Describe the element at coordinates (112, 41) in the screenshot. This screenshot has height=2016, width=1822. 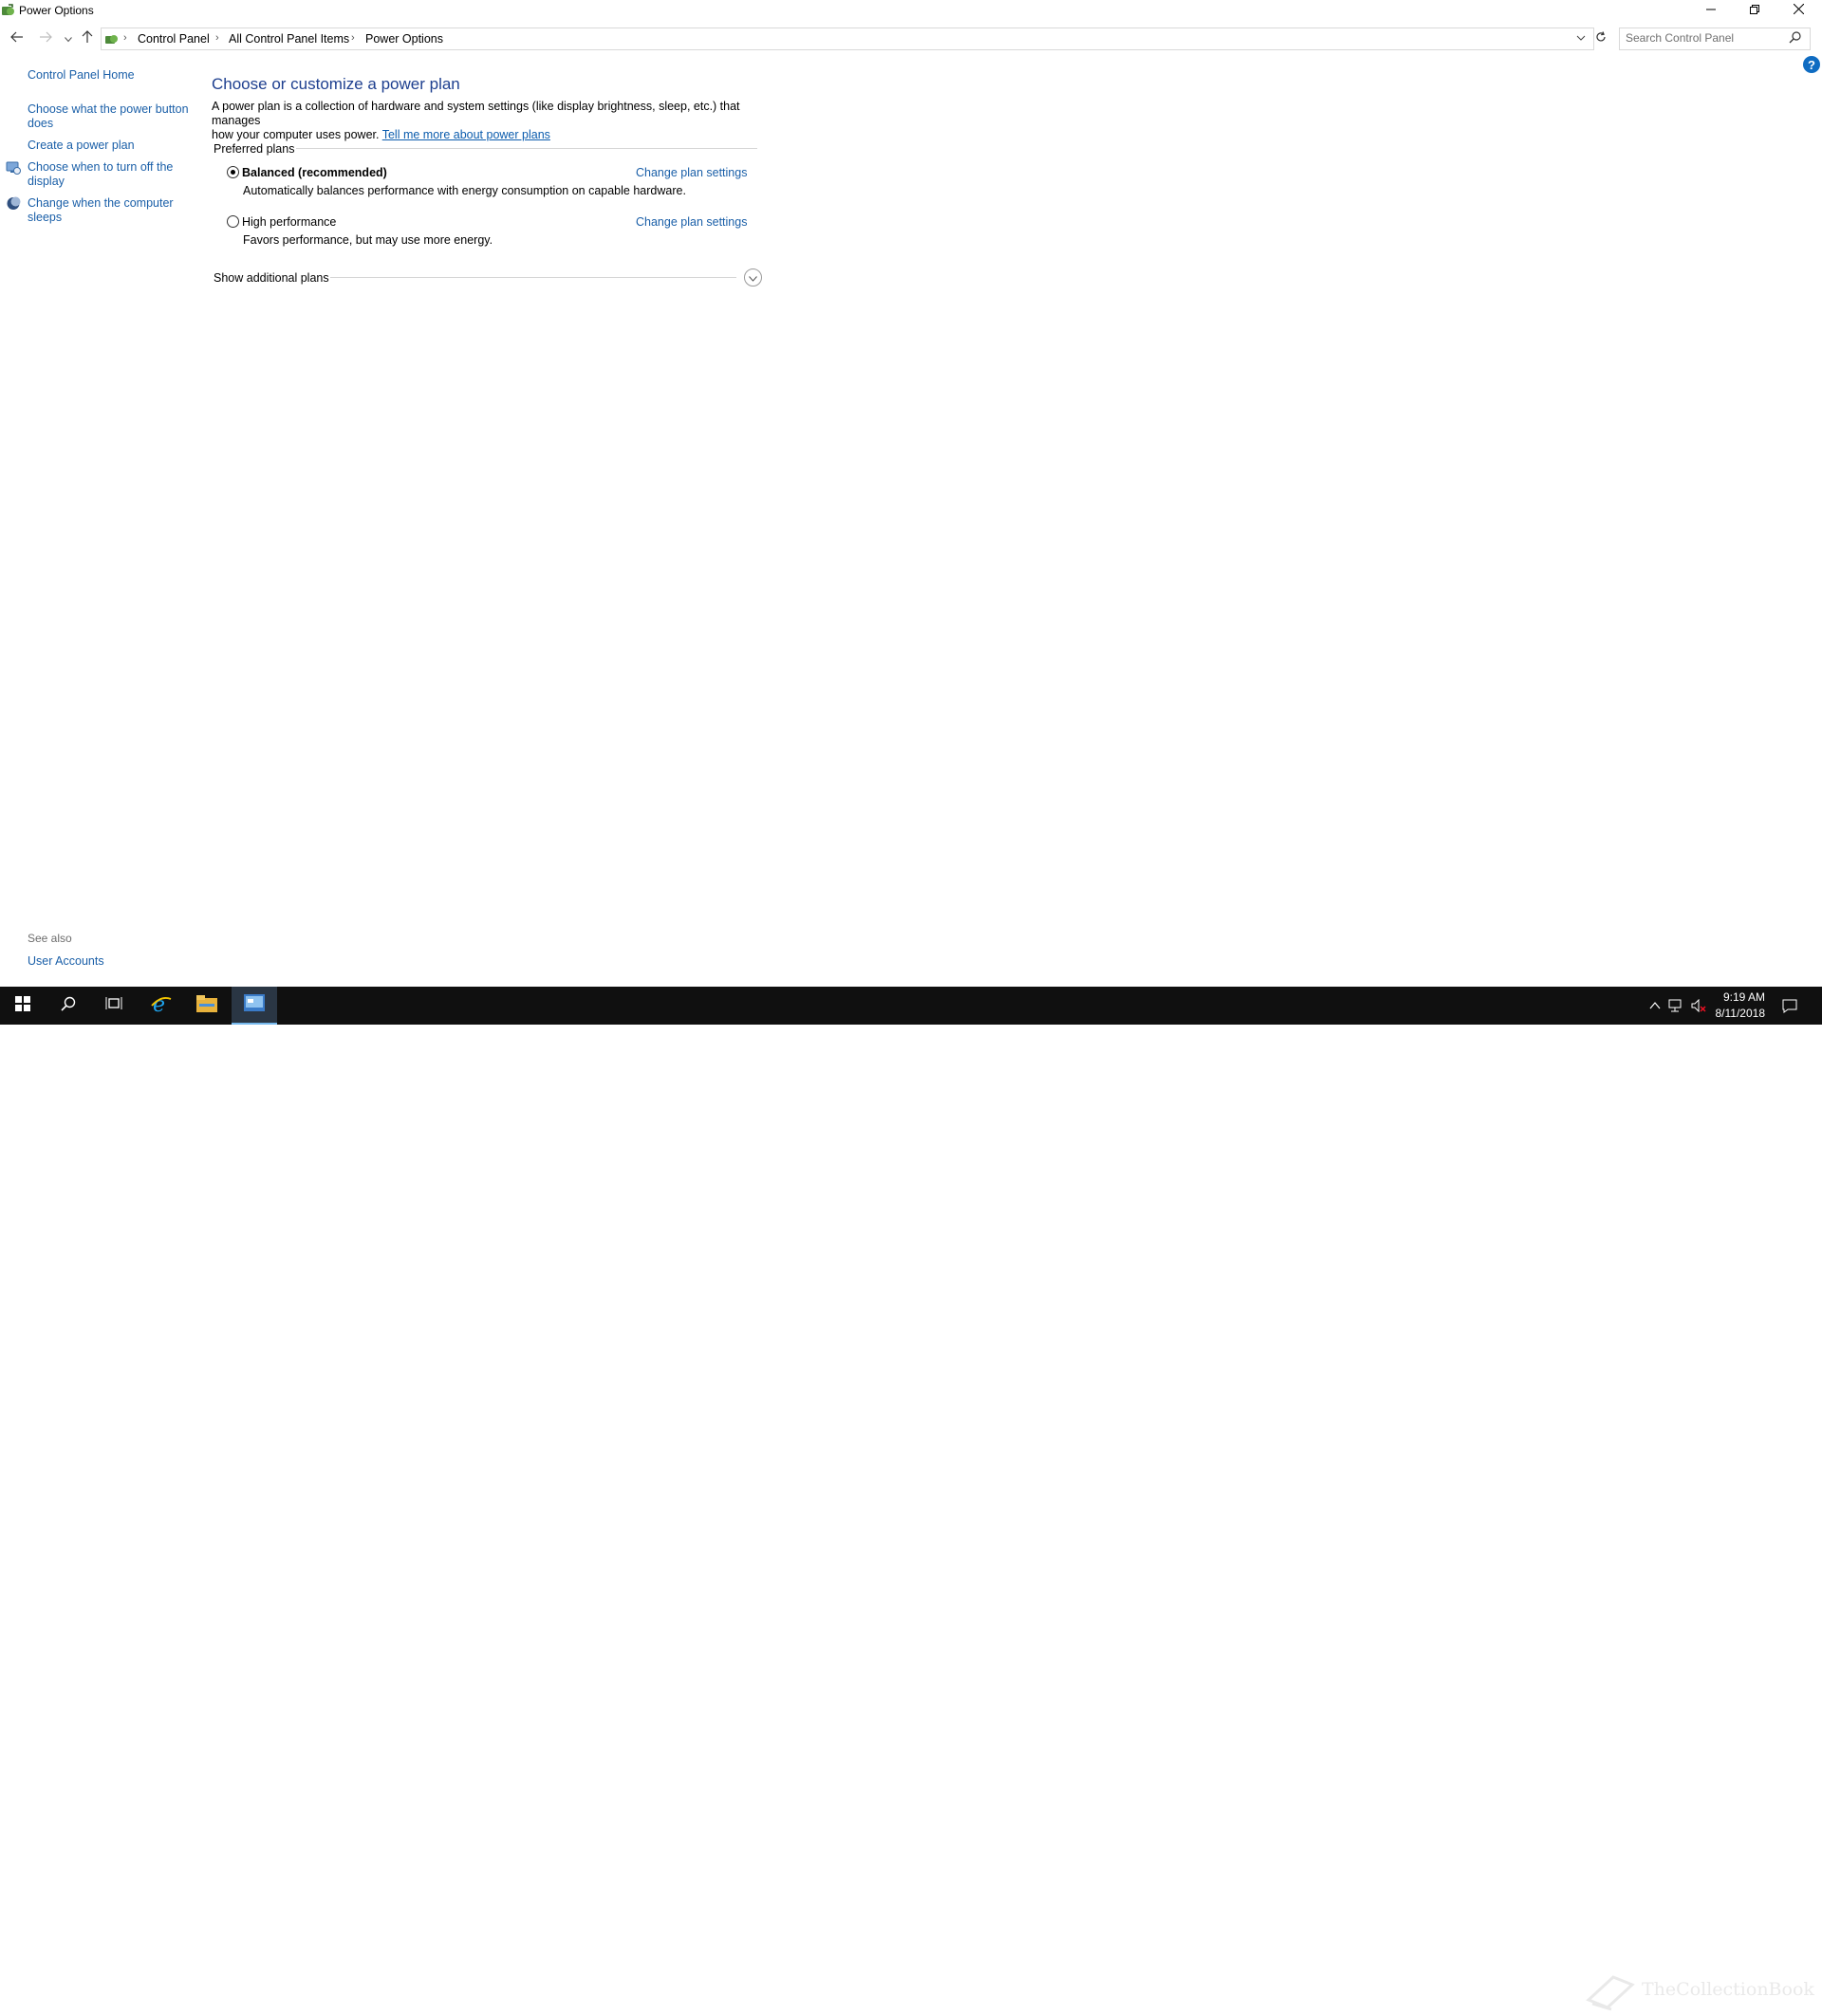
I see `control-panel-location-icon` at that location.